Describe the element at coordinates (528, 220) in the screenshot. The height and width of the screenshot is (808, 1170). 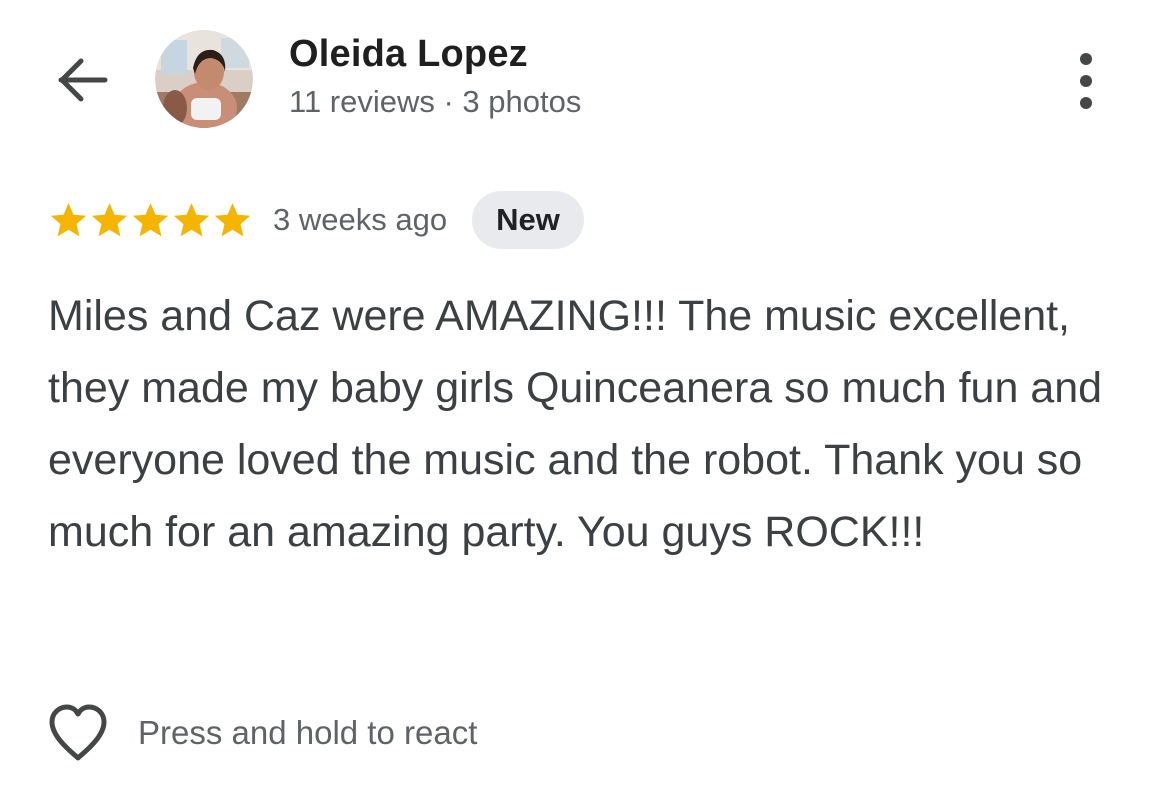
I see `new-badge: New` at that location.